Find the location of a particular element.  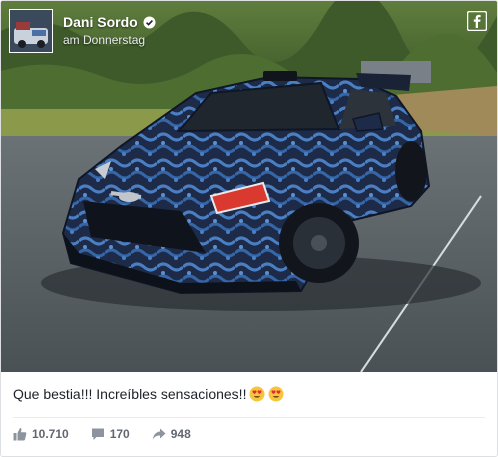

thumbs-up-icon is located at coordinates (20, 434).